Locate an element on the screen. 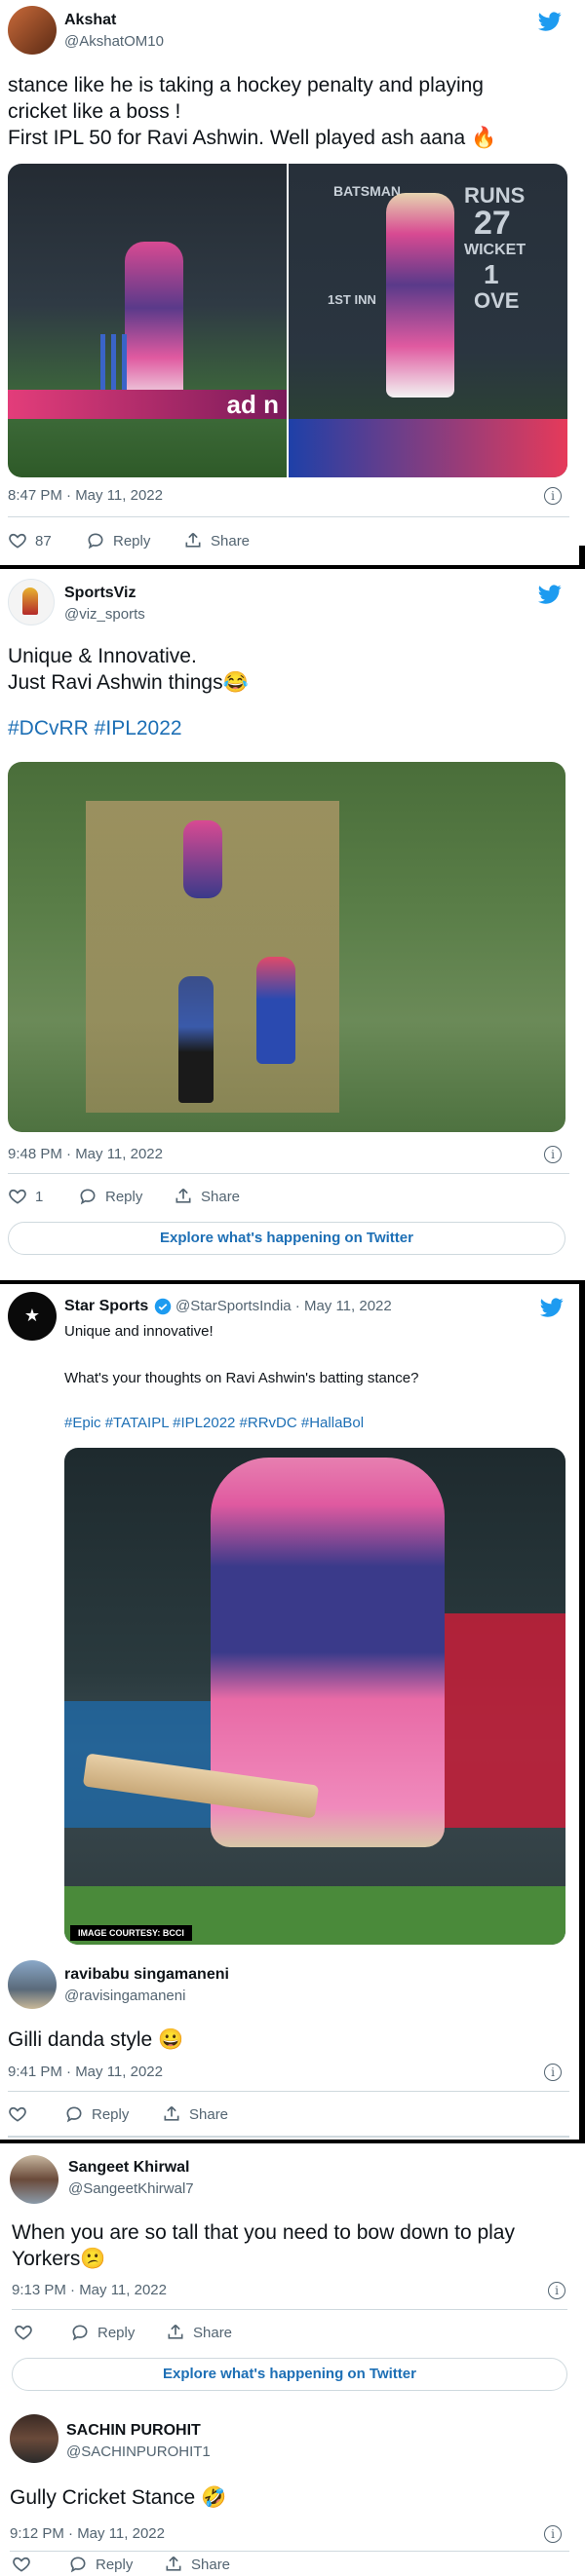 The width and height of the screenshot is (585, 2576). author-name: SportsViz is located at coordinates (100, 593).